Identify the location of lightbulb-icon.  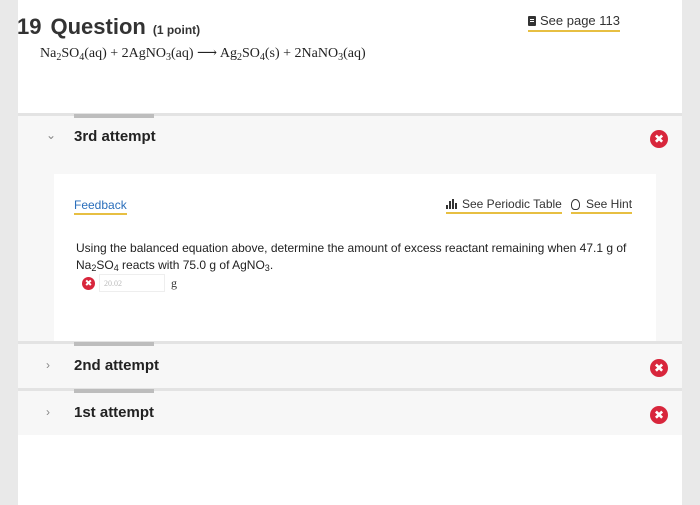
(575, 204).